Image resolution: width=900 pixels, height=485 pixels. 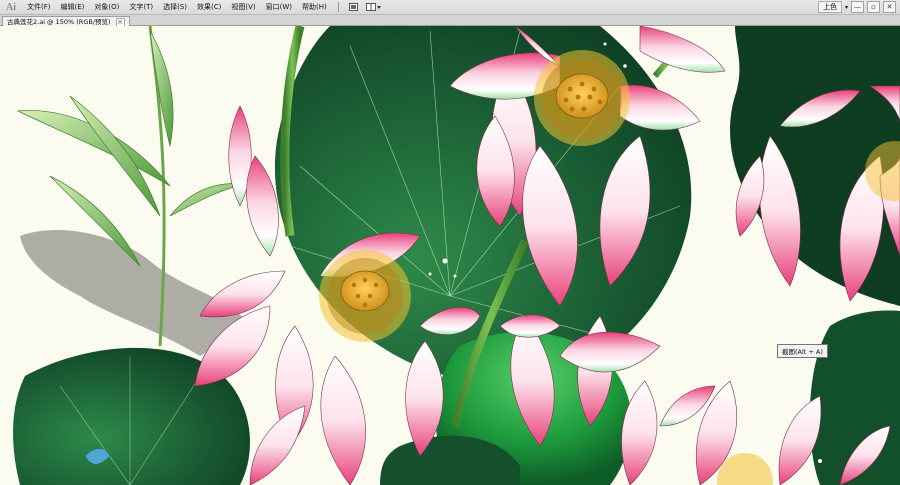 I want to click on menu-type: 文字(T), so click(x=141, y=7).